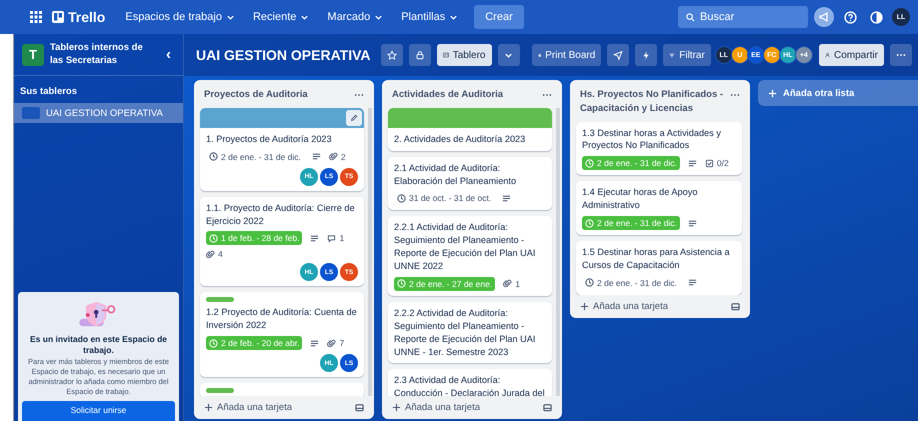 The image size is (918, 421). Describe the element at coordinates (214, 254) in the screenshot. I see `attachment-count: 4` at that location.